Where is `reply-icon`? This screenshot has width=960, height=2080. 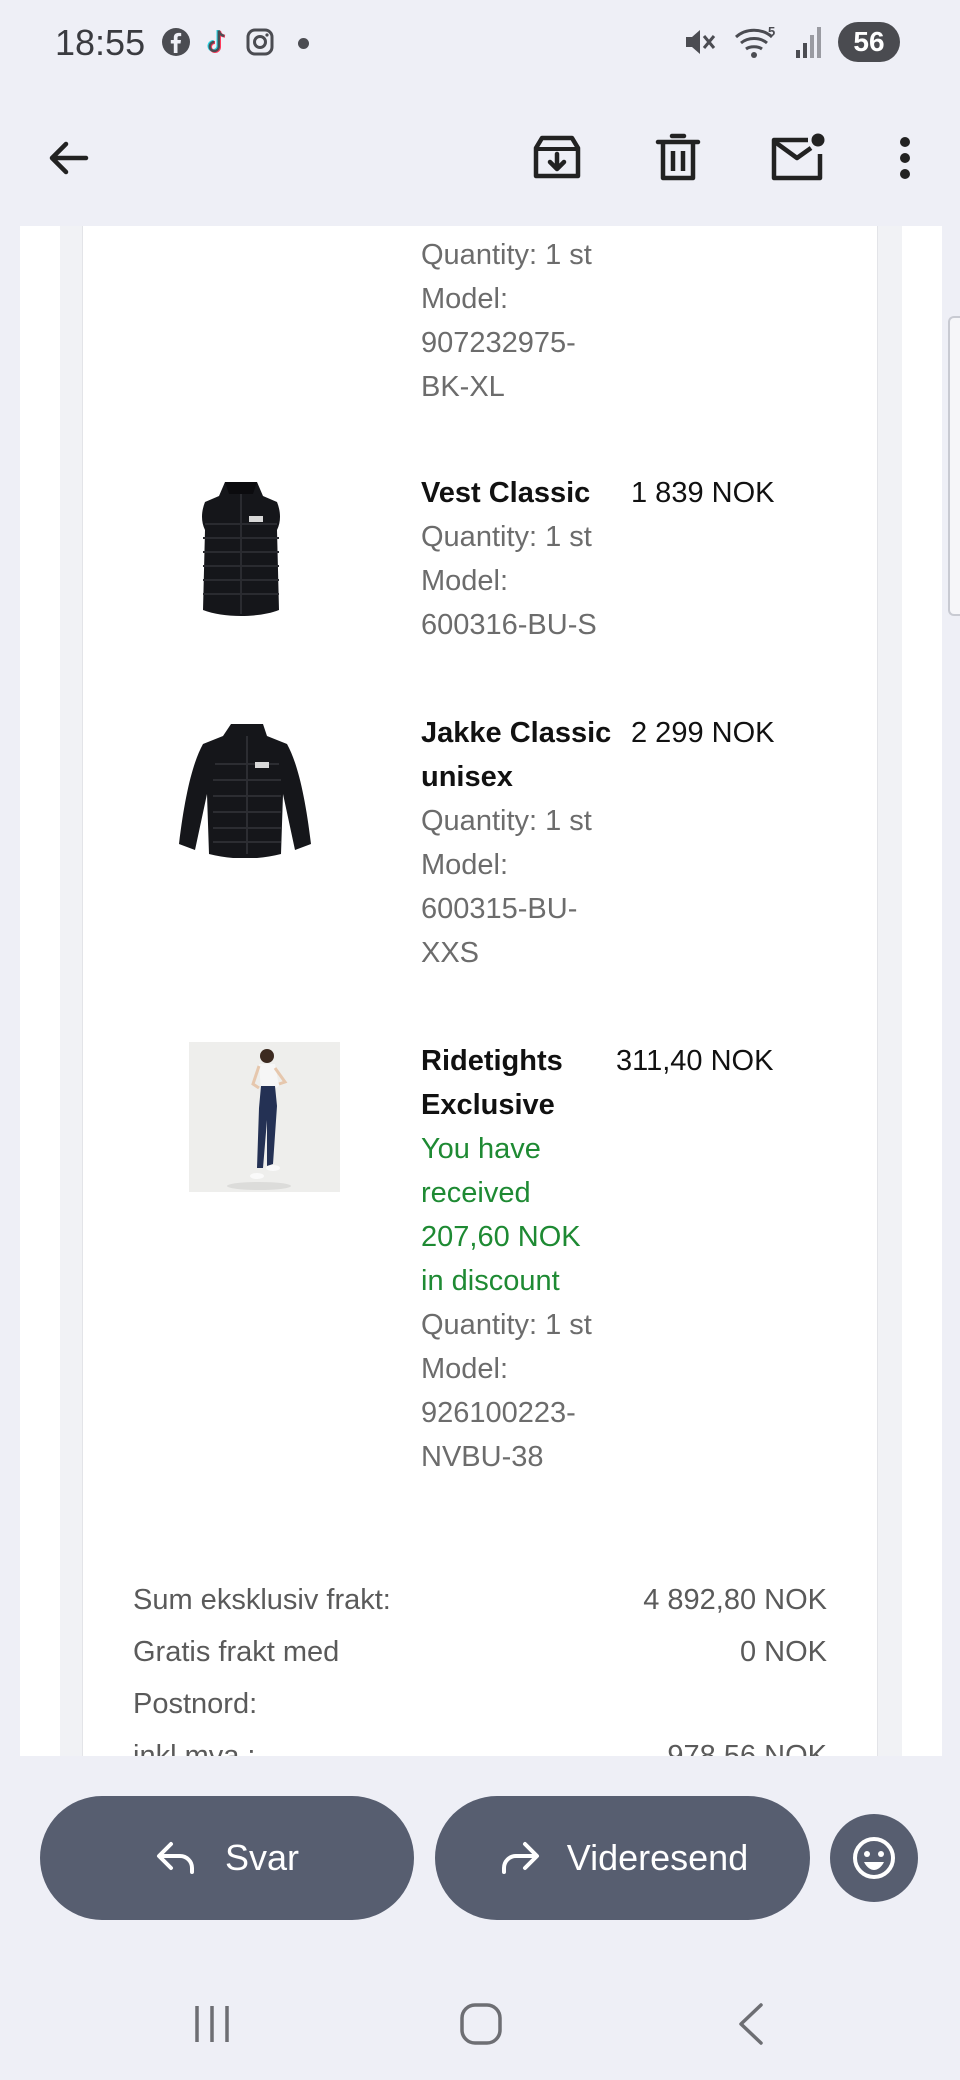
reply-icon is located at coordinates (175, 1858).